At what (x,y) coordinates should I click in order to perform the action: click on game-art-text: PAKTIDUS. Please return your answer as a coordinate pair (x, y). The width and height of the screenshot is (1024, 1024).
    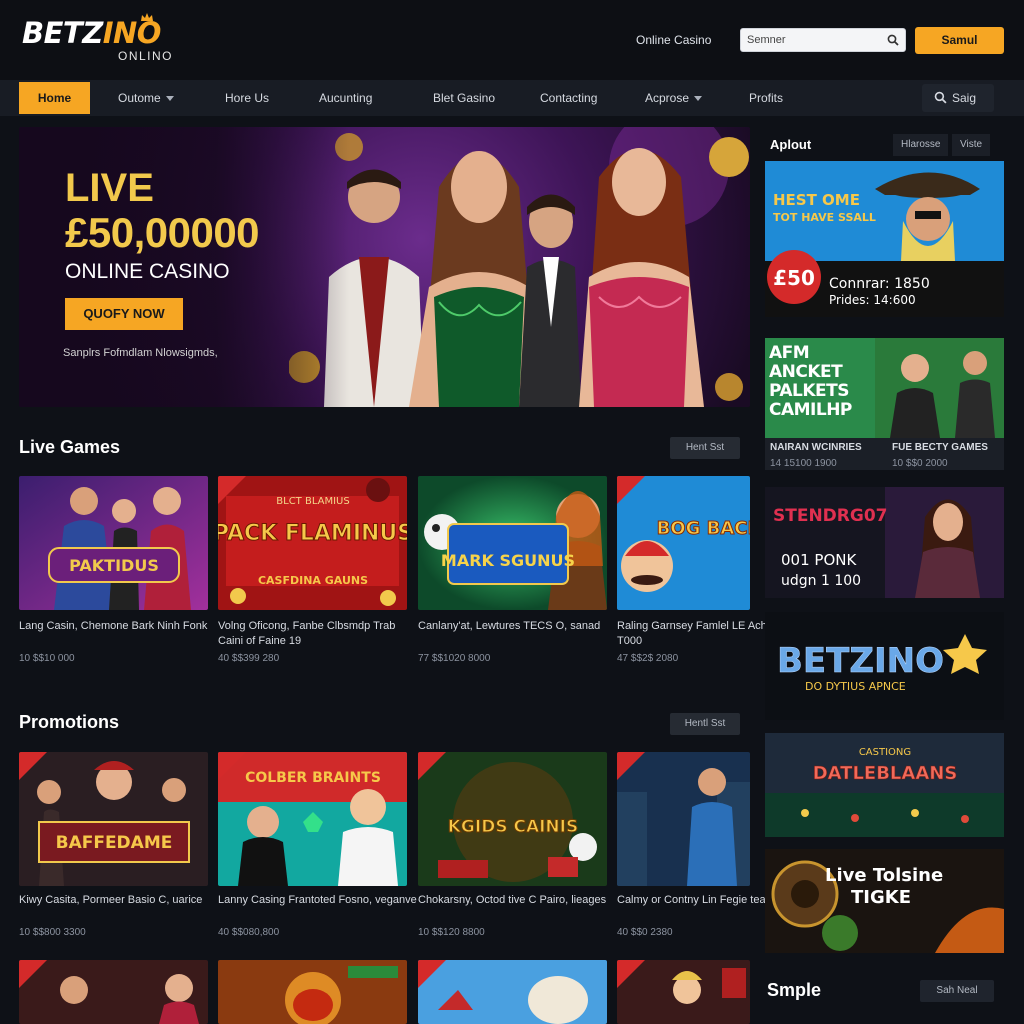
    Looking at the image, I should click on (114, 565).